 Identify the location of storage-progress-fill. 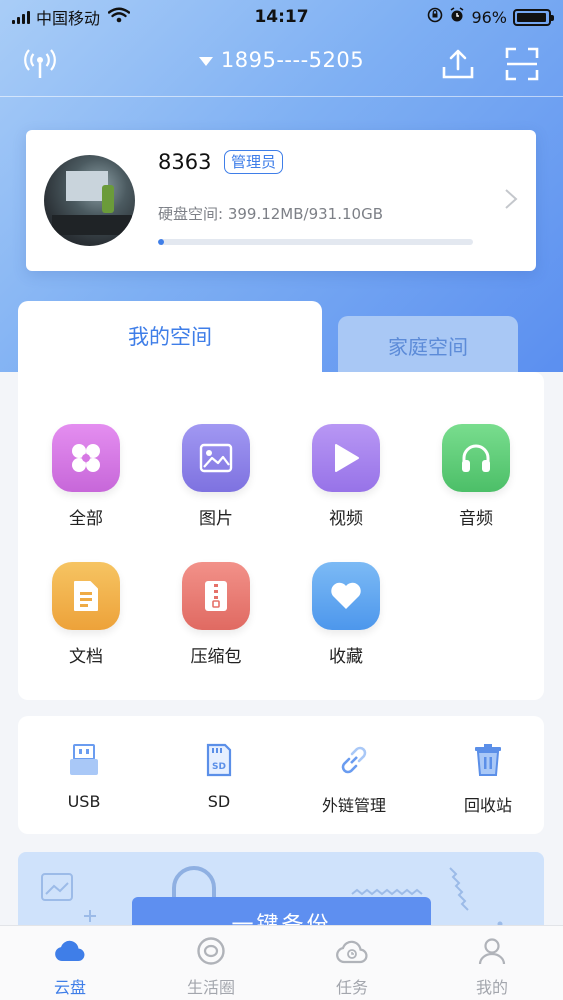
(161, 242).